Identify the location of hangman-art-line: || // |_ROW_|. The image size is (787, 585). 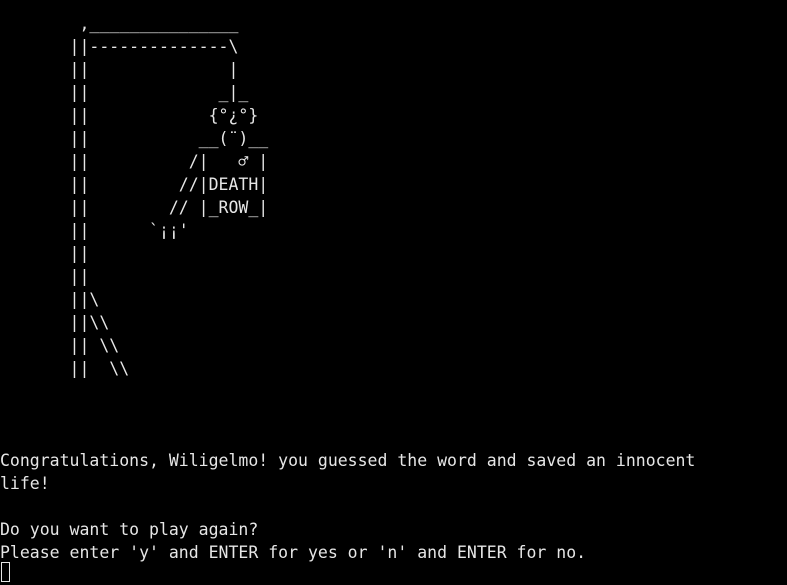
(134, 207).